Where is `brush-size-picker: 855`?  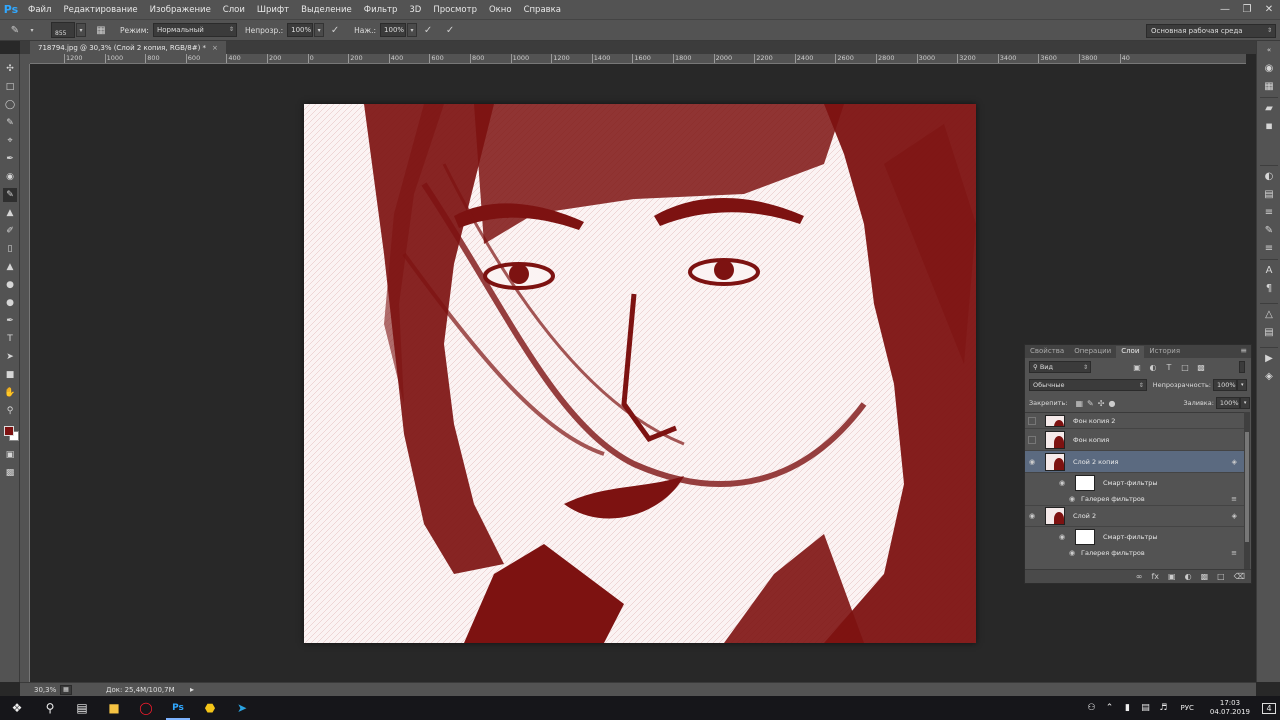 brush-size-picker: 855 is located at coordinates (63, 30).